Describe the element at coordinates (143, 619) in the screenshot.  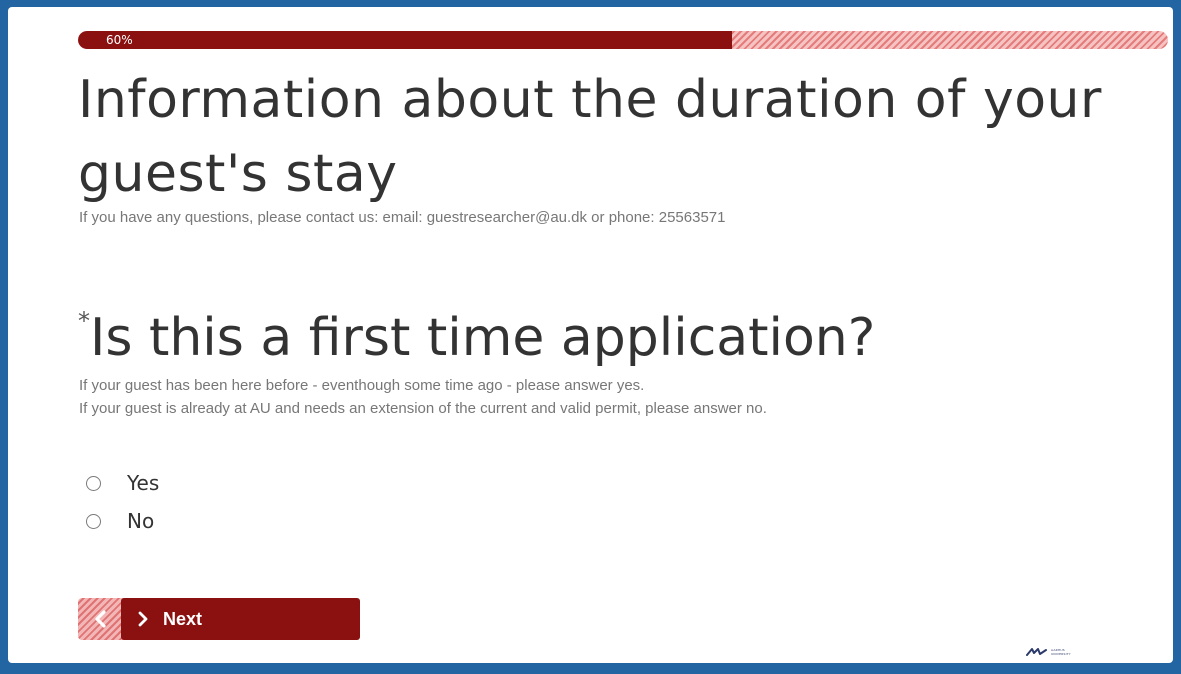
I see `chevron-right-icon` at that location.